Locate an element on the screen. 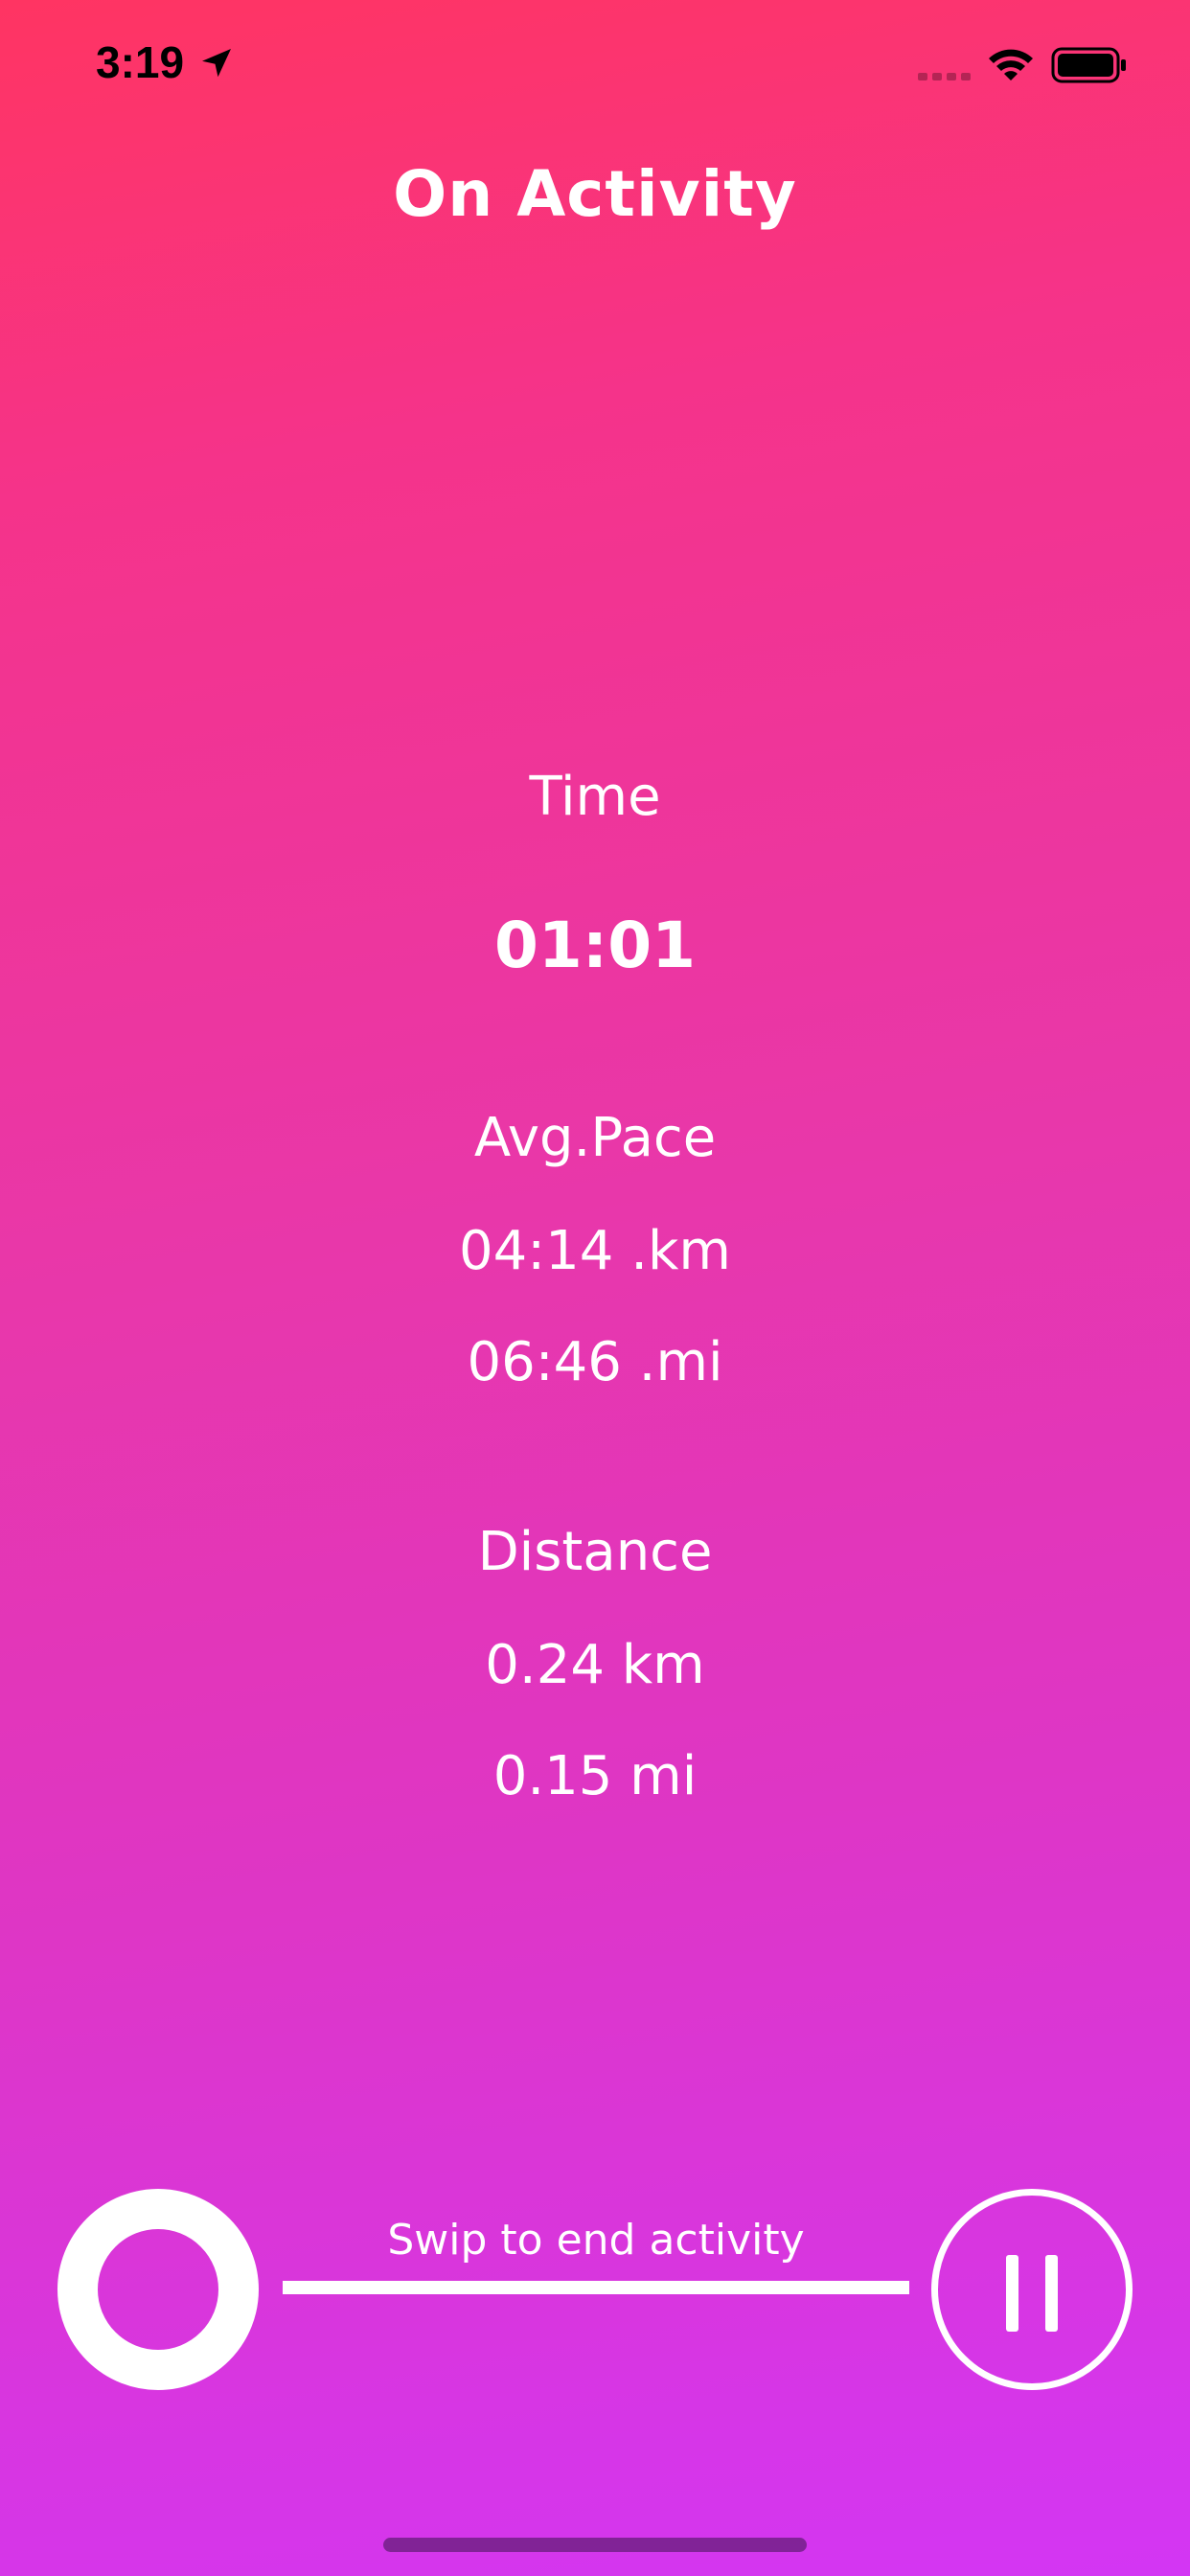  swipe-label: Swip to end activity is located at coordinates (596, 2240).